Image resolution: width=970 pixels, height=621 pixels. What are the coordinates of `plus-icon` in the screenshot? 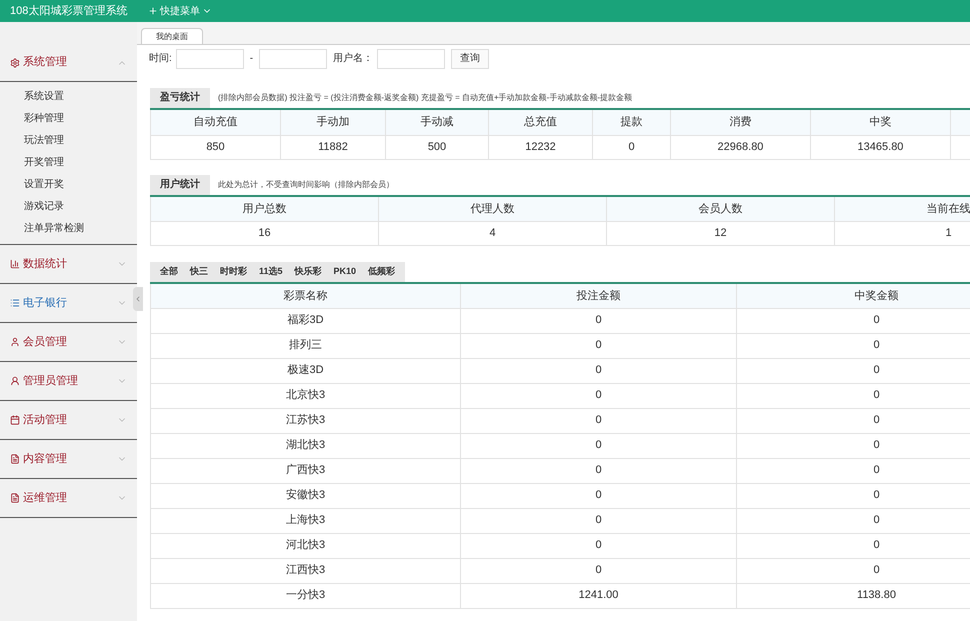 It's located at (153, 11).